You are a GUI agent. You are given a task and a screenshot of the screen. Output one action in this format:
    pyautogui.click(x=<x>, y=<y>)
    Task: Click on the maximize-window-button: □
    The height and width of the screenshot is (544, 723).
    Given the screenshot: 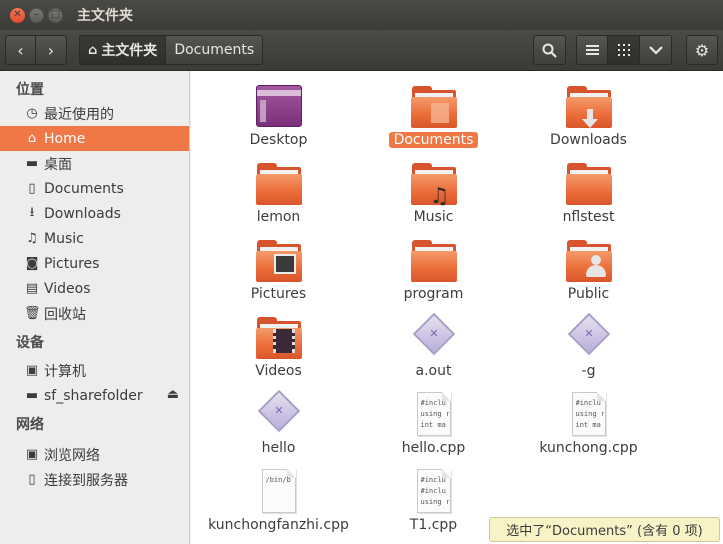 What is the action you would take?
    pyautogui.click(x=55, y=15)
    